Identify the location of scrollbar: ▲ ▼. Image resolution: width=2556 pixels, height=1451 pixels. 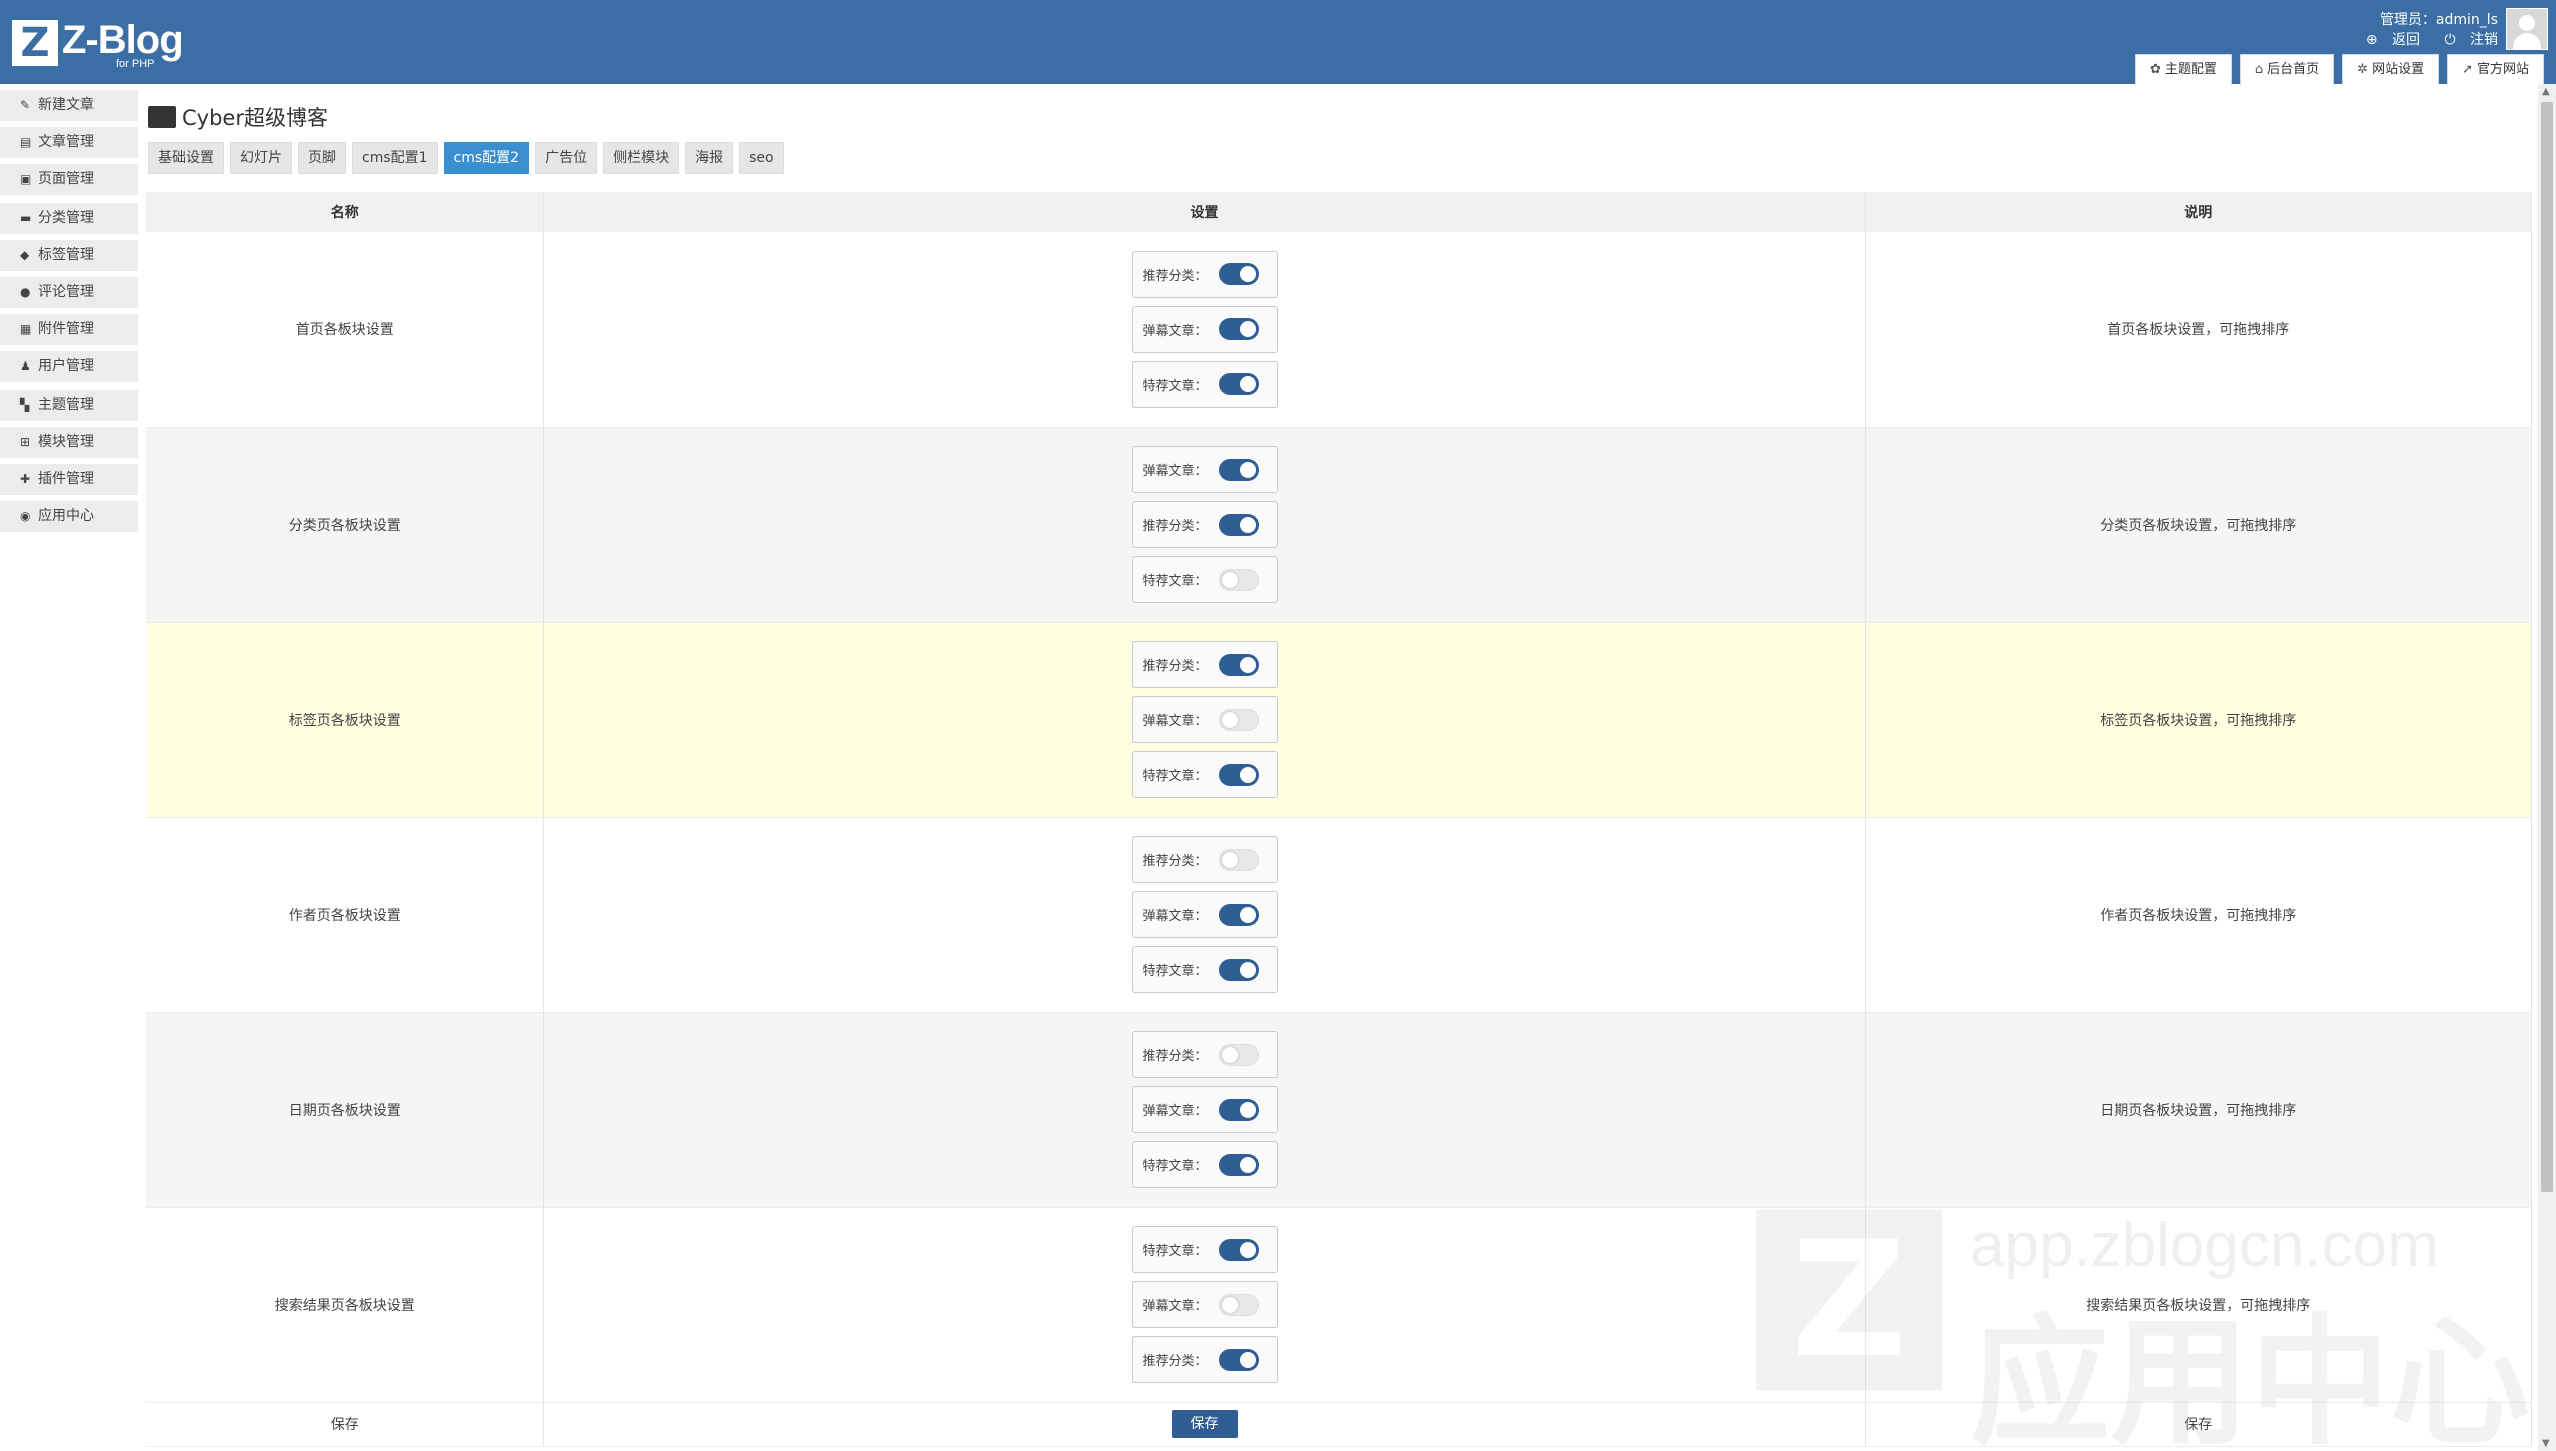
(2547, 767).